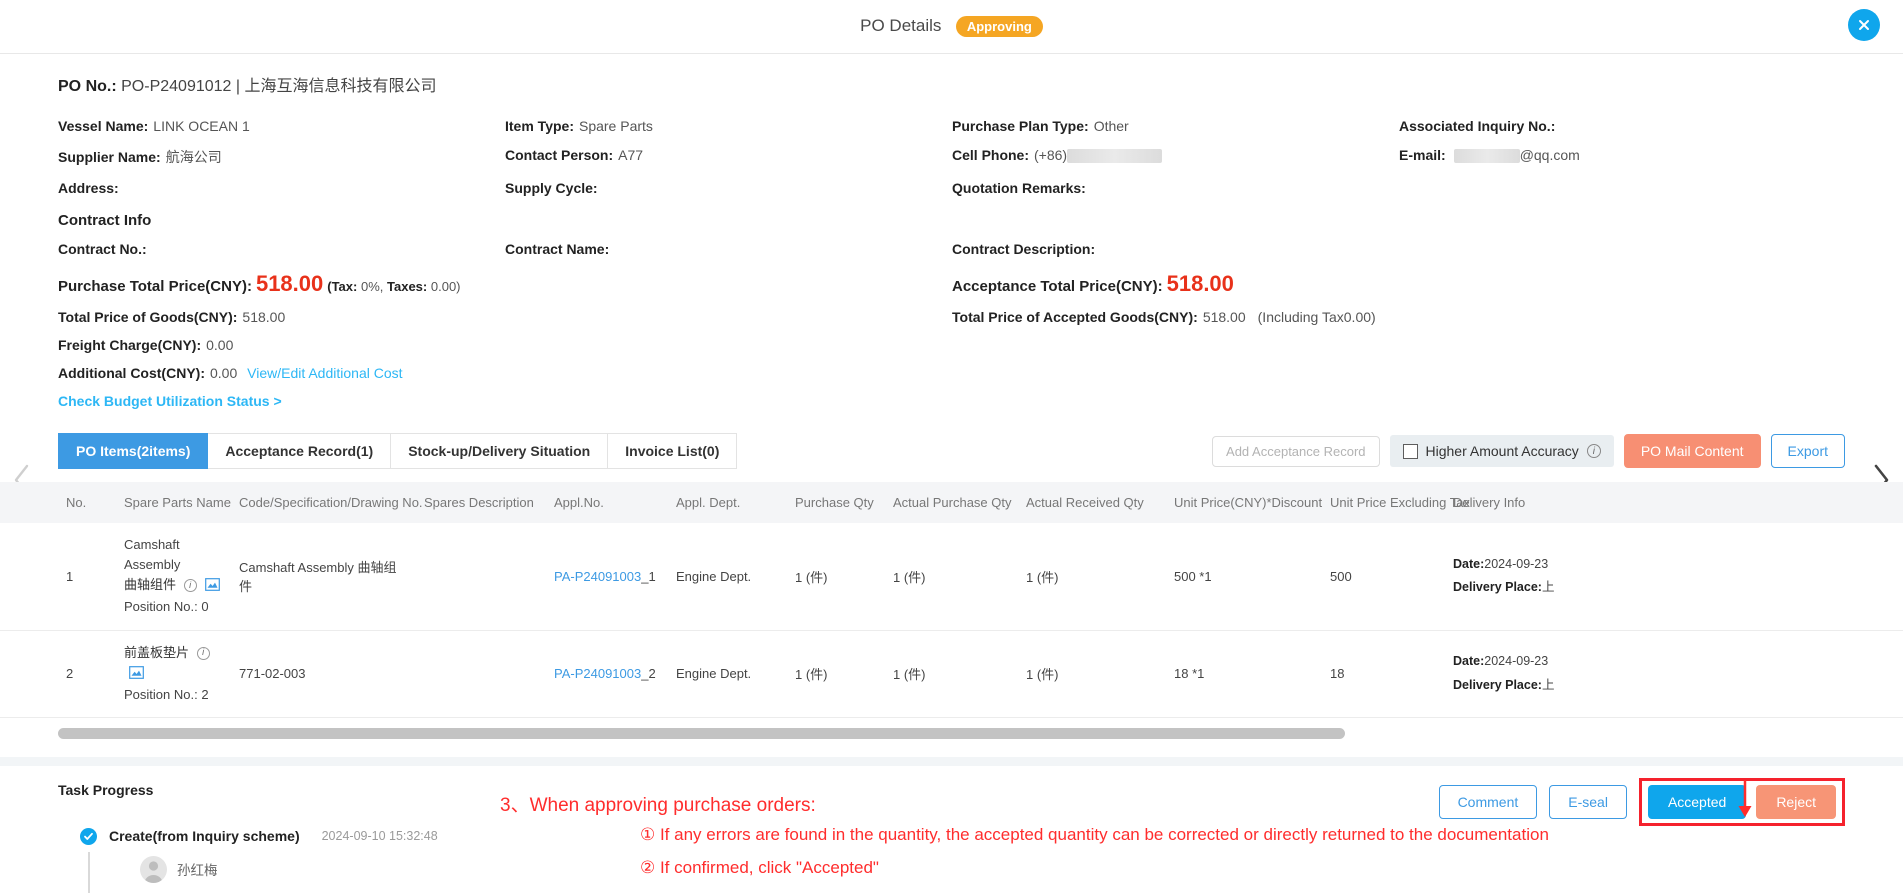 This screenshot has width=1903, height=893. What do you see at coordinates (836, 577) in the screenshot?
I see `cell-purchase-qty: 1 (件)` at bounding box center [836, 577].